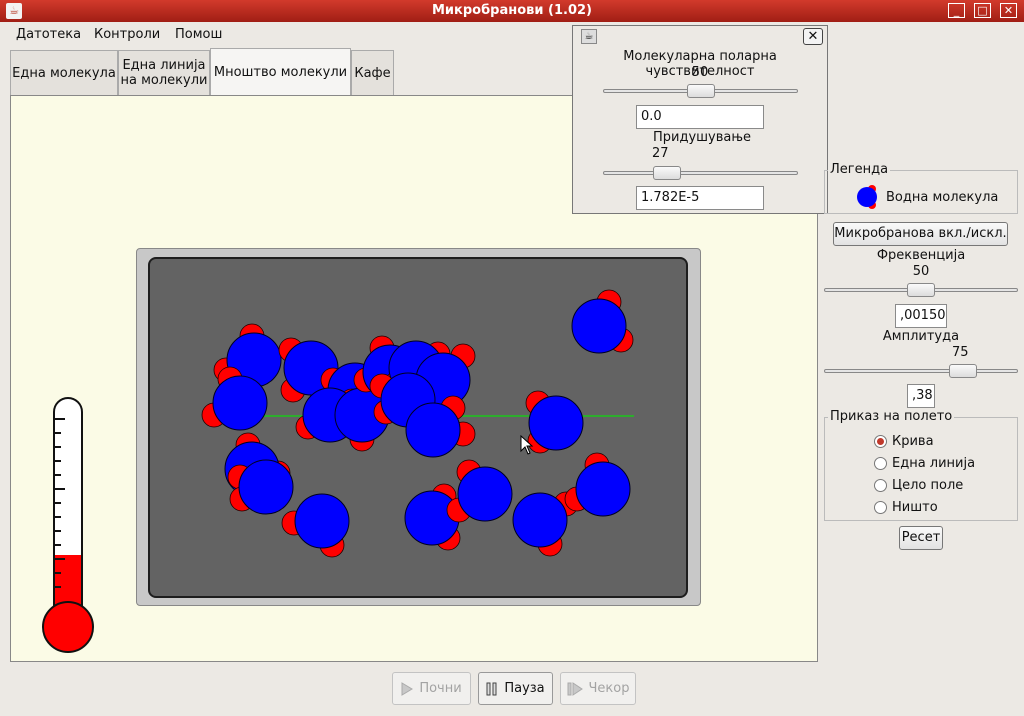  Describe the element at coordinates (915, 507) in the screenshot. I see `radio-none-label: Ништо` at that location.